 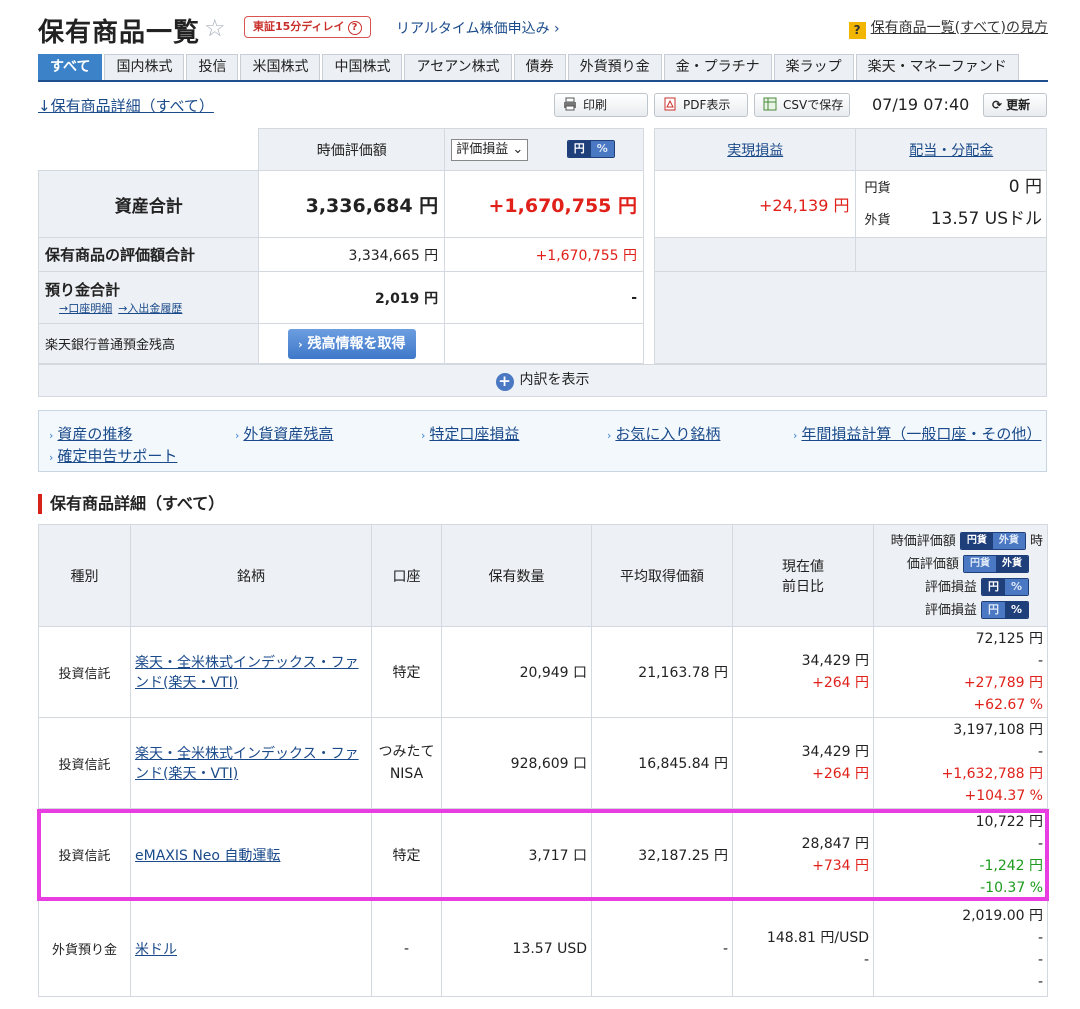 I want to click on row-account: -, so click(x=406, y=948).